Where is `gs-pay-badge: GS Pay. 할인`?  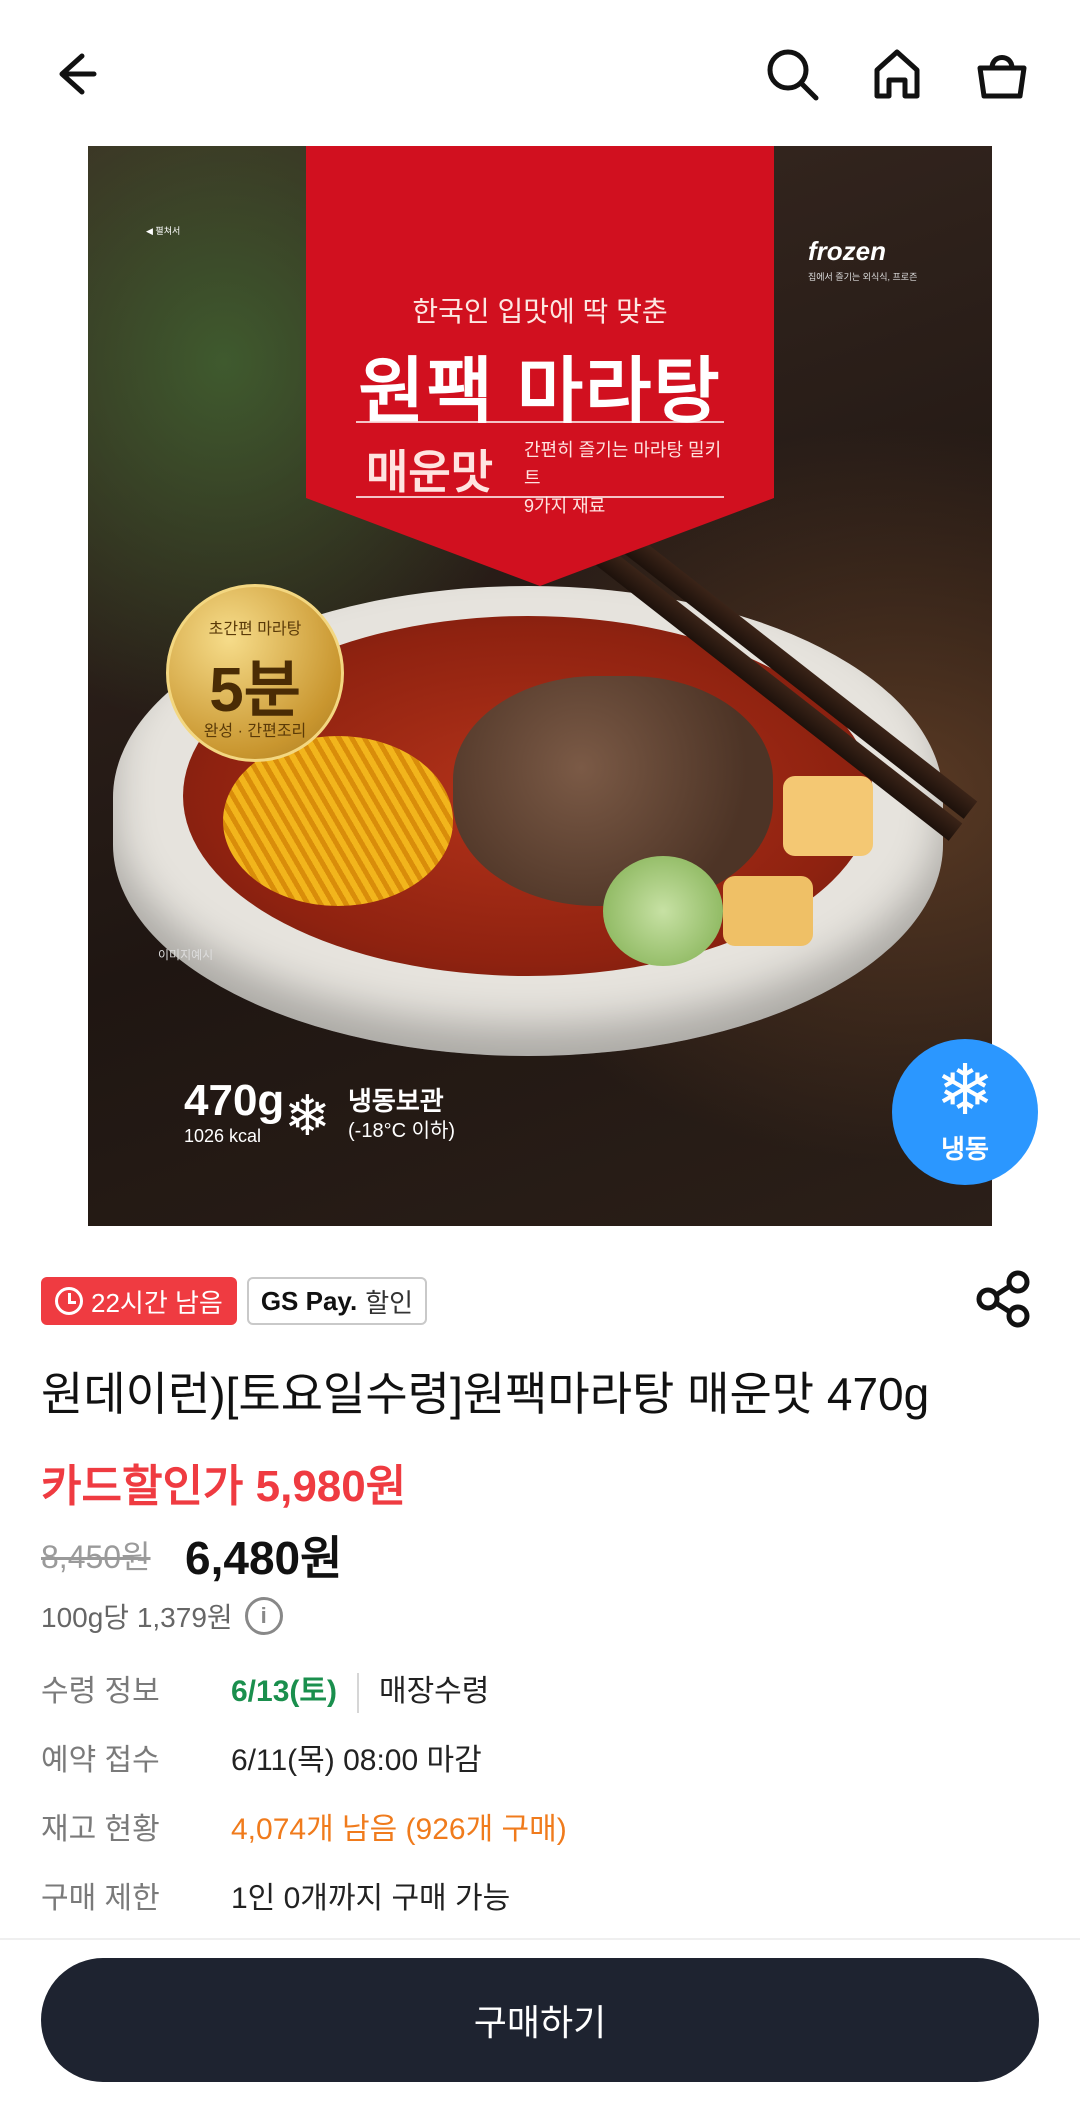
gs-pay-badge: GS Pay. 할인 is located at coordinates (337, 1301).